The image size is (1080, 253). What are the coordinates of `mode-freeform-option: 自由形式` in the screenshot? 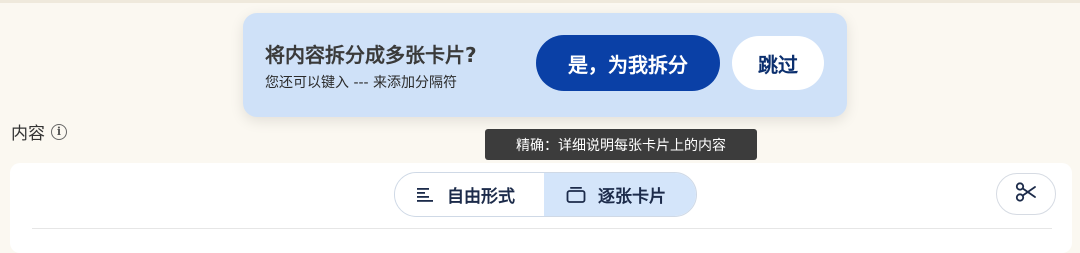 It's located at (469, 194).